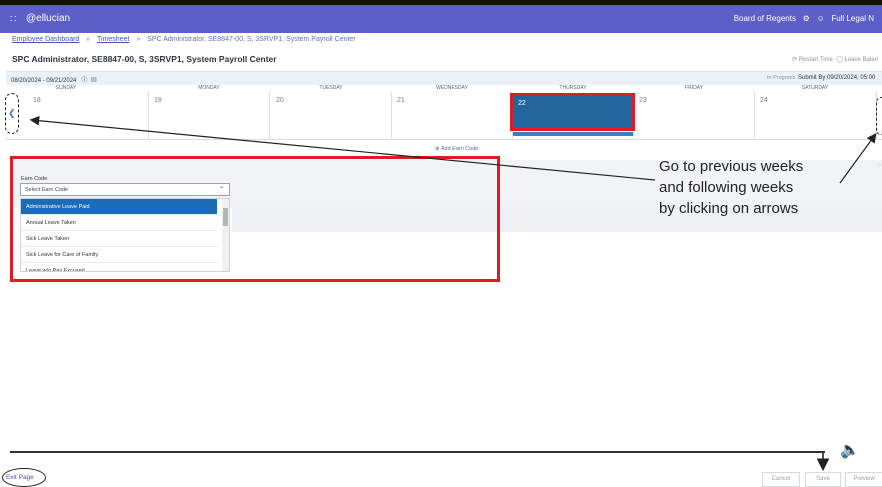 This screenshot has height=487, width=882. Describe the element at coordinates (417, 452) in the screenshot. I see `annotation-bottom-line` at that location.